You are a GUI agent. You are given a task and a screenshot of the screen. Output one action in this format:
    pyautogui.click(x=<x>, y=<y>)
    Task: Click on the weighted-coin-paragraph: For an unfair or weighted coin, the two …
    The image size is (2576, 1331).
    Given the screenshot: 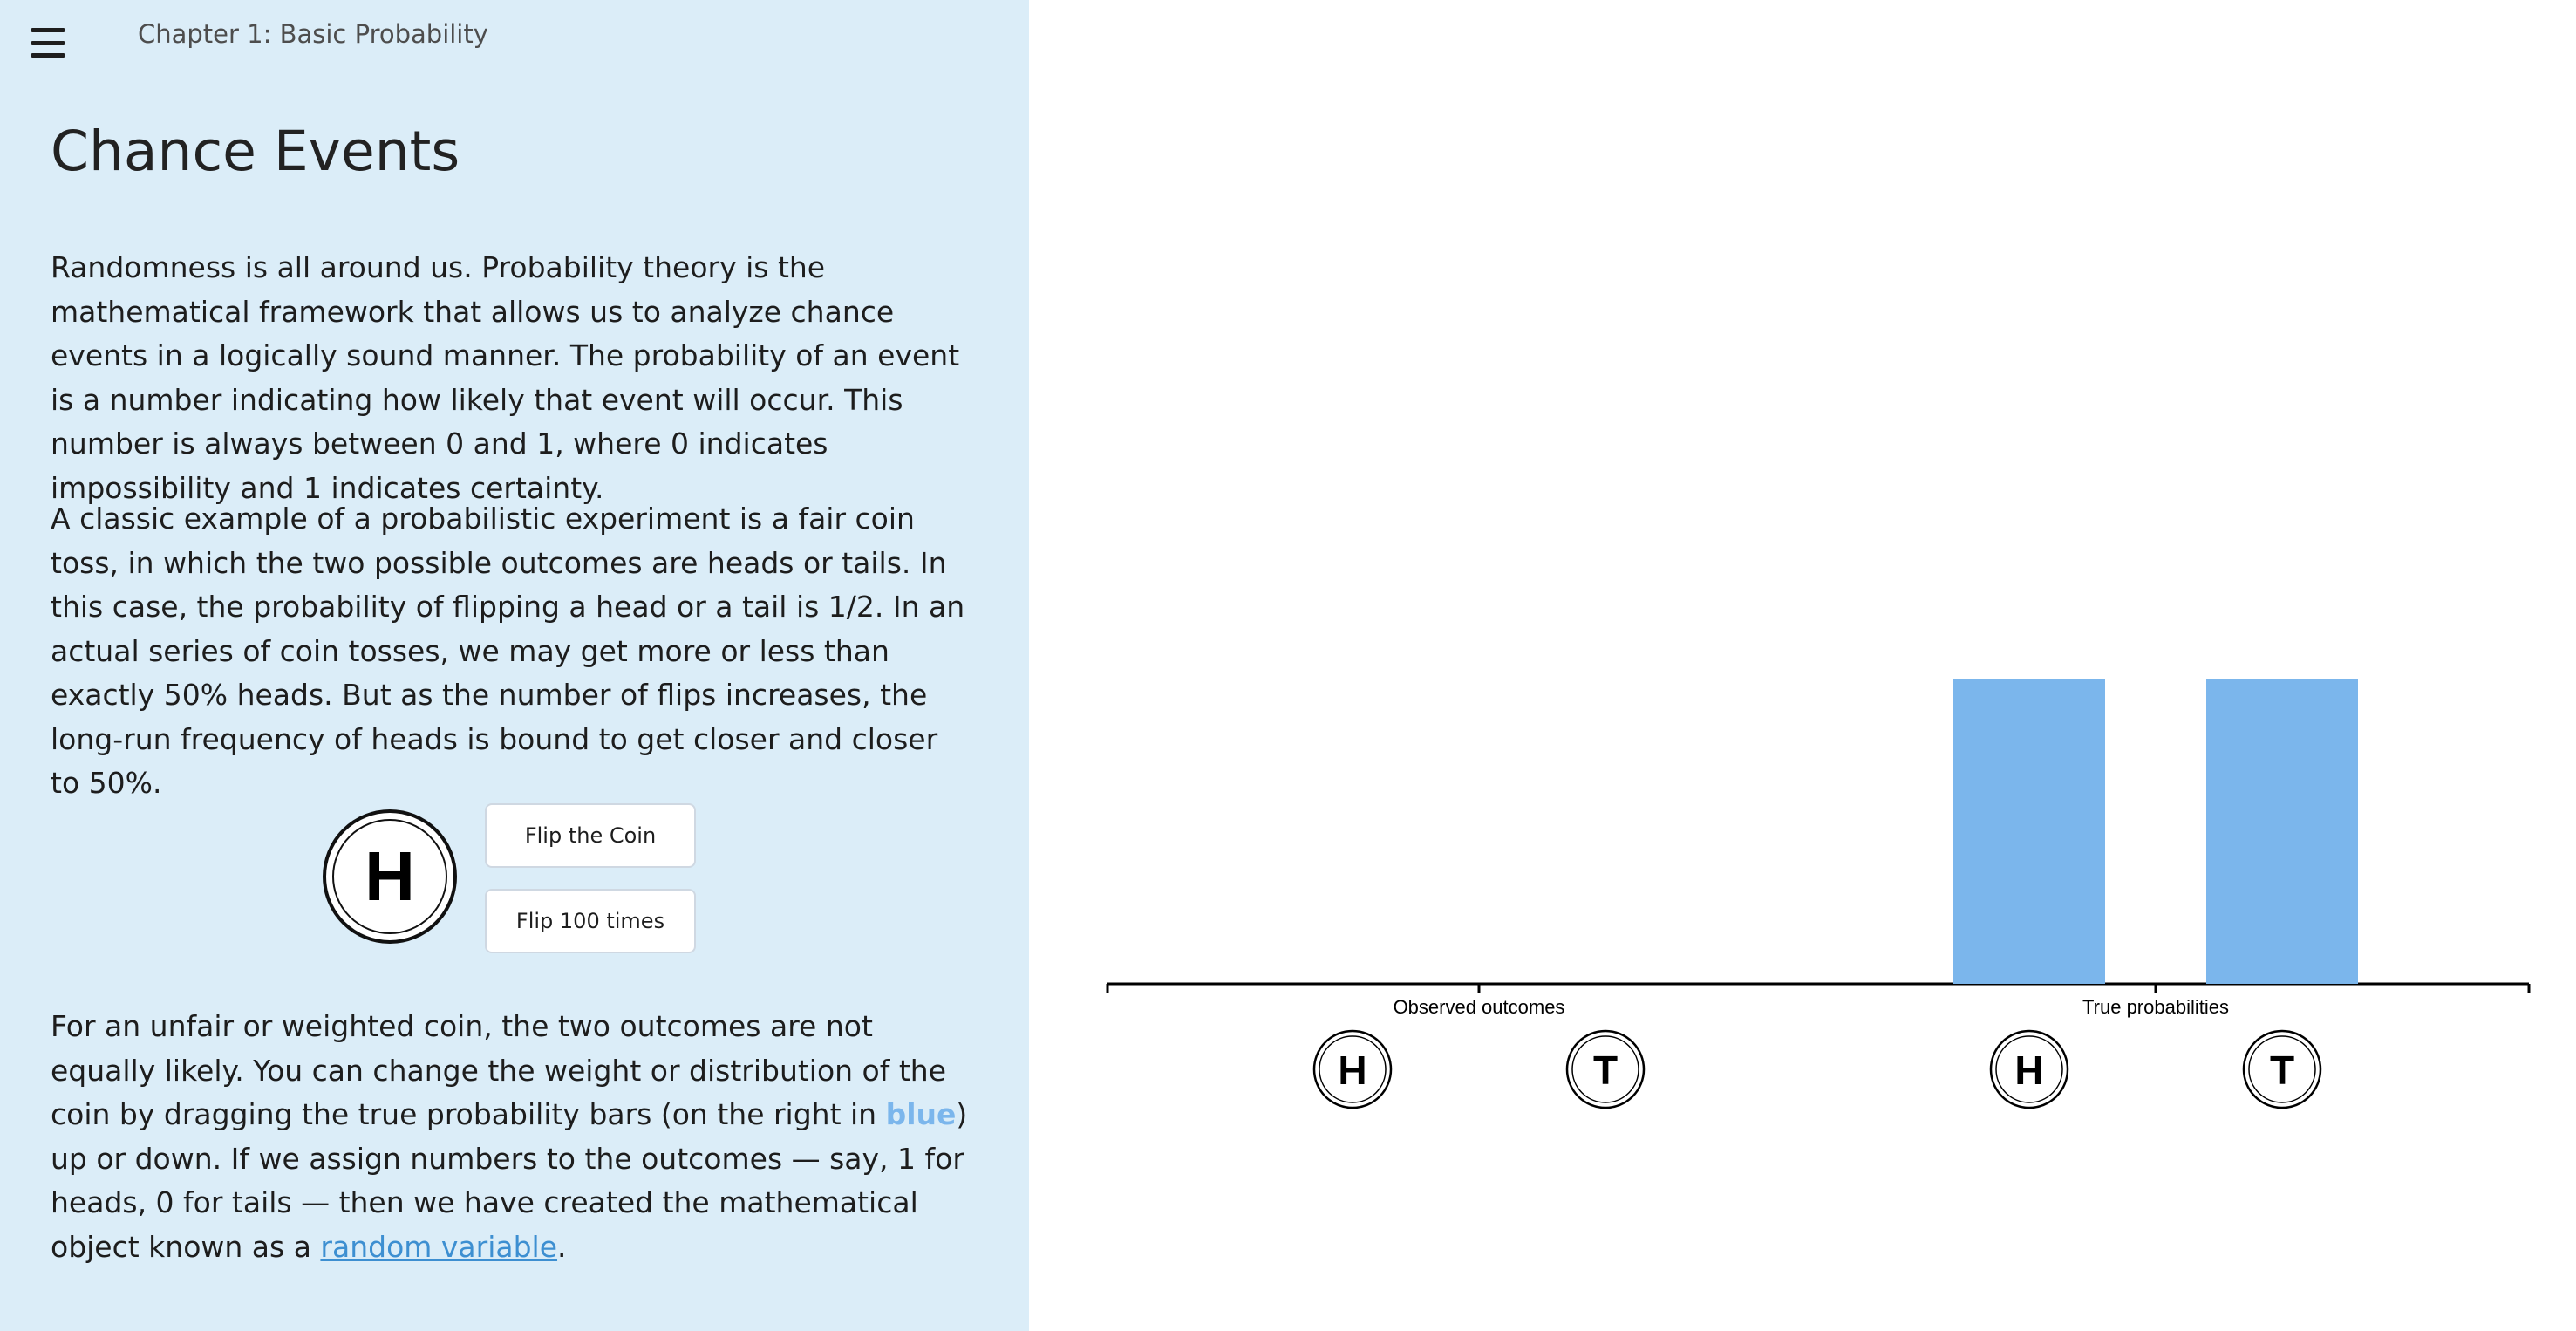 What is the action you would take?
    pyautogui.click(x=513, y=1137)
    